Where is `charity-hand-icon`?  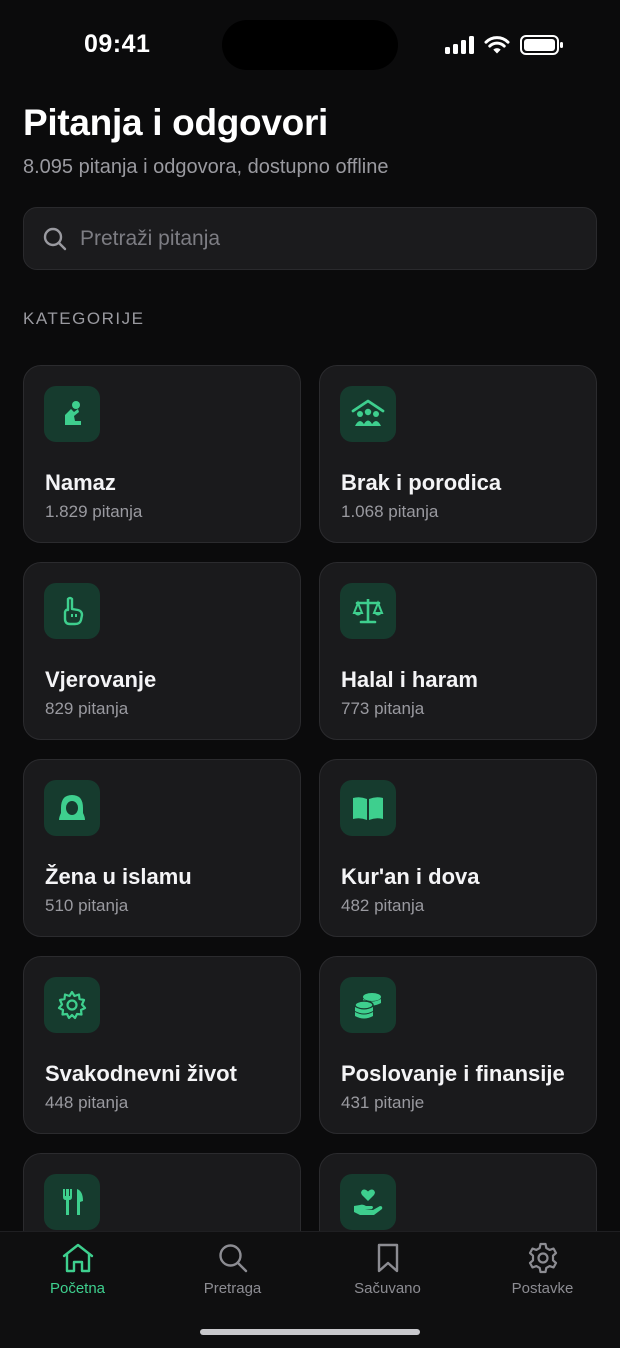
charity-hand-icon is located at coordinates (368, 1202).